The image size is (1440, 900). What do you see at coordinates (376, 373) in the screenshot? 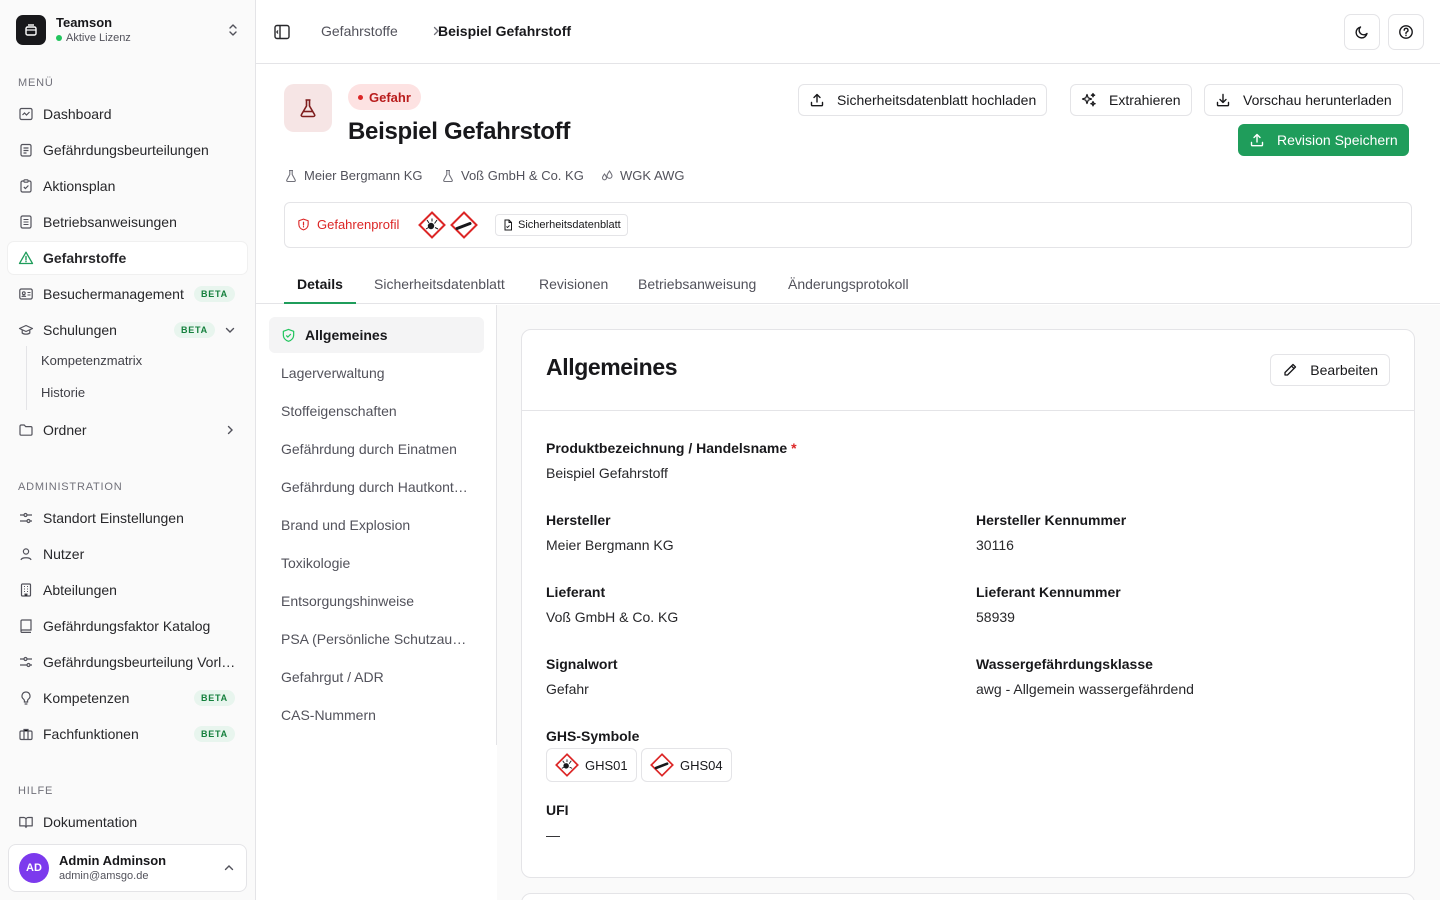
I see `section-nav-lagerverwaltung: Lagerverwaltung` at bounding box center [376, 373].